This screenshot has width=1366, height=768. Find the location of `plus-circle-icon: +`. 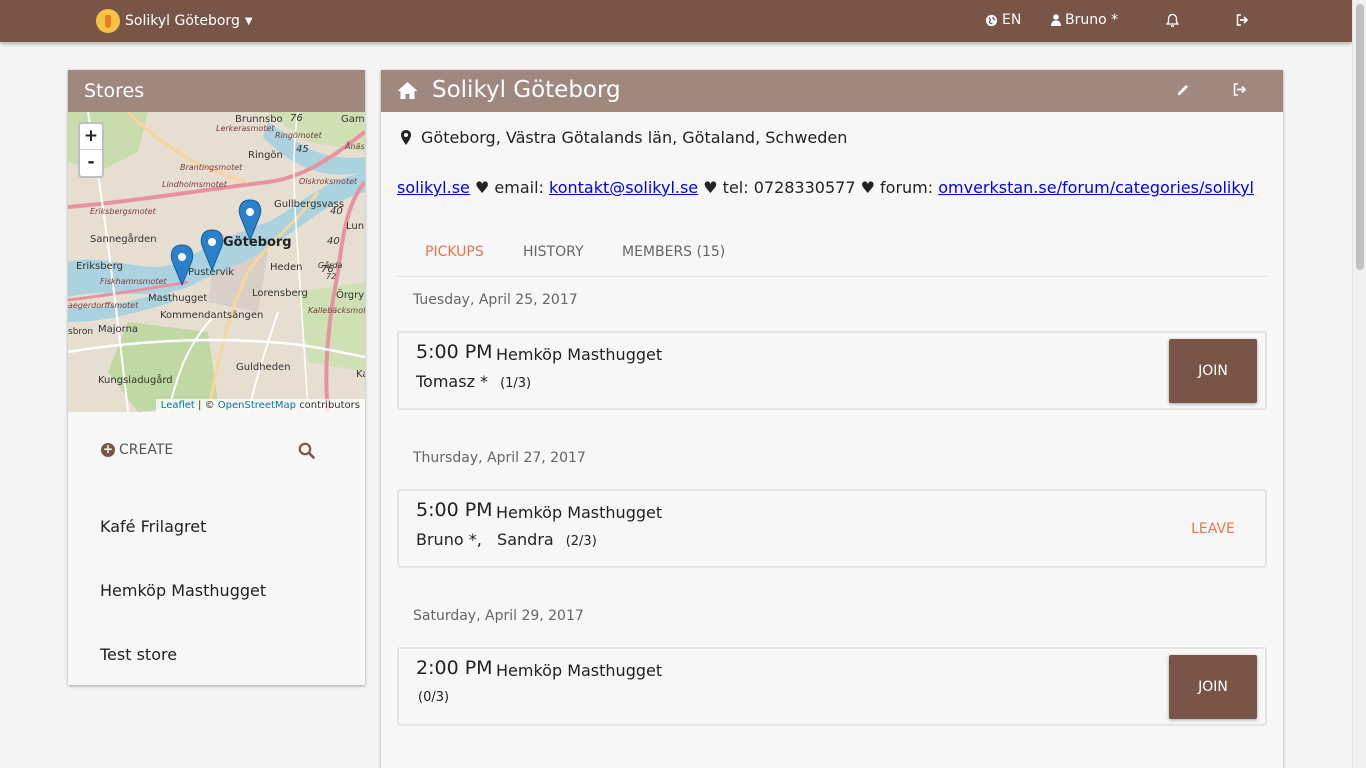

plus-circle-icon: + is located at coordinates (108, 449).